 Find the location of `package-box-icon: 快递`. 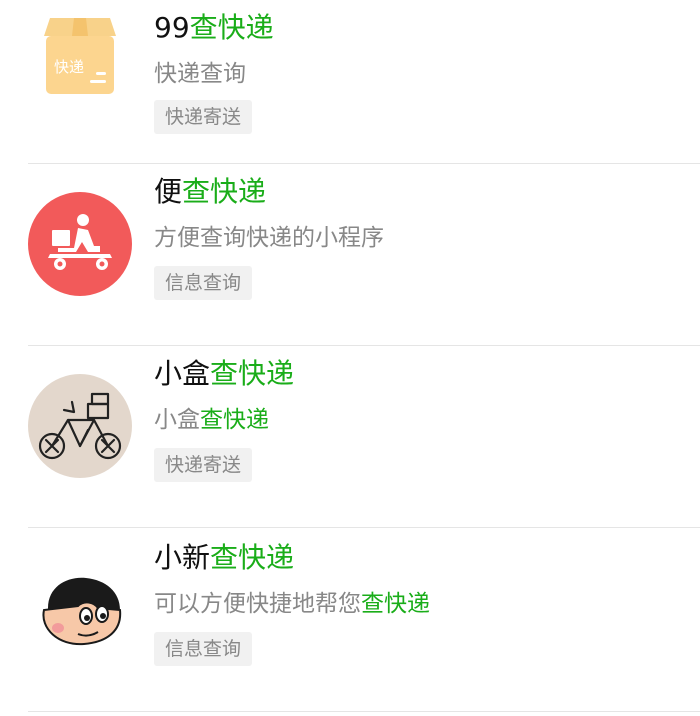

package-box-icon: 快递 is located at coordinates (80, 51).